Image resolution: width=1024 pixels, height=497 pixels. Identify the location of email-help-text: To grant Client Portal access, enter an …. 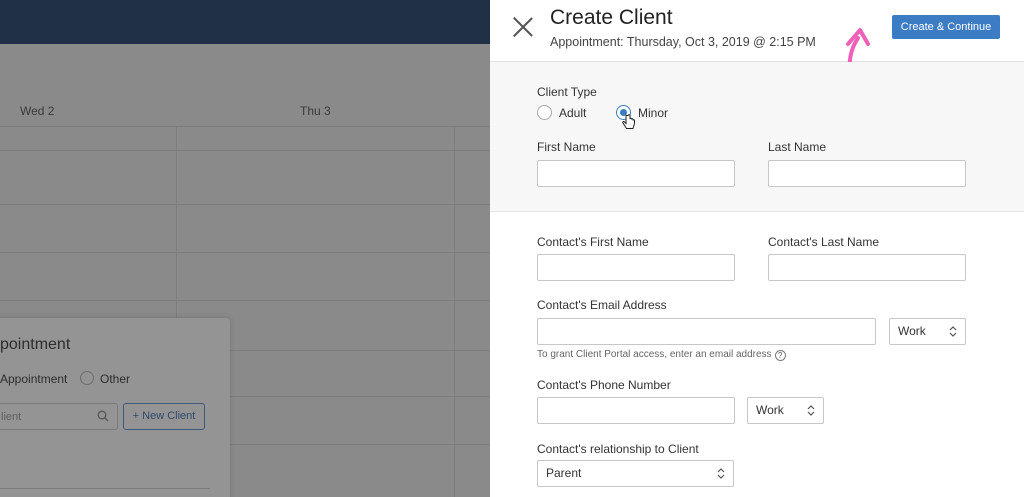
(661, 355).